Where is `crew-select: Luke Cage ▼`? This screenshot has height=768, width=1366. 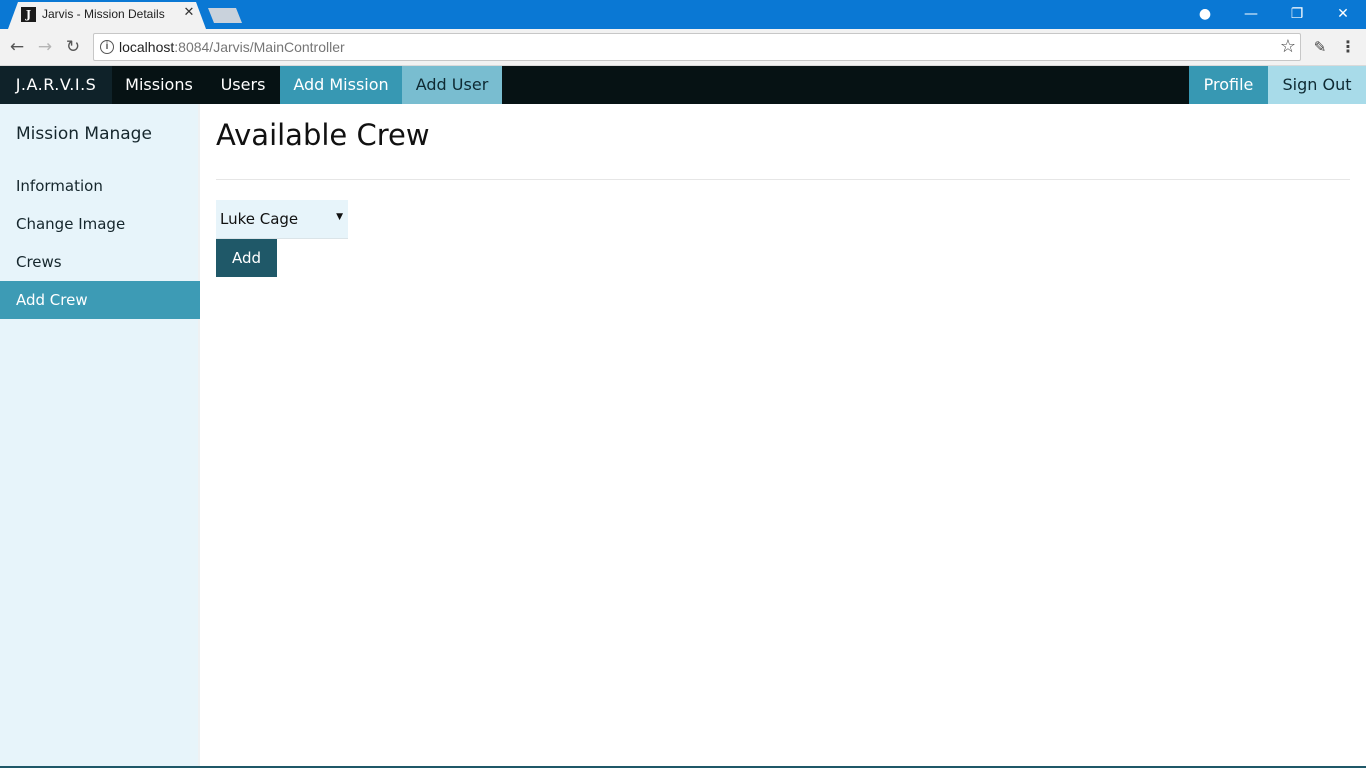 crew-select: Luke Cage ▼ is located at coordinates (282, 219).